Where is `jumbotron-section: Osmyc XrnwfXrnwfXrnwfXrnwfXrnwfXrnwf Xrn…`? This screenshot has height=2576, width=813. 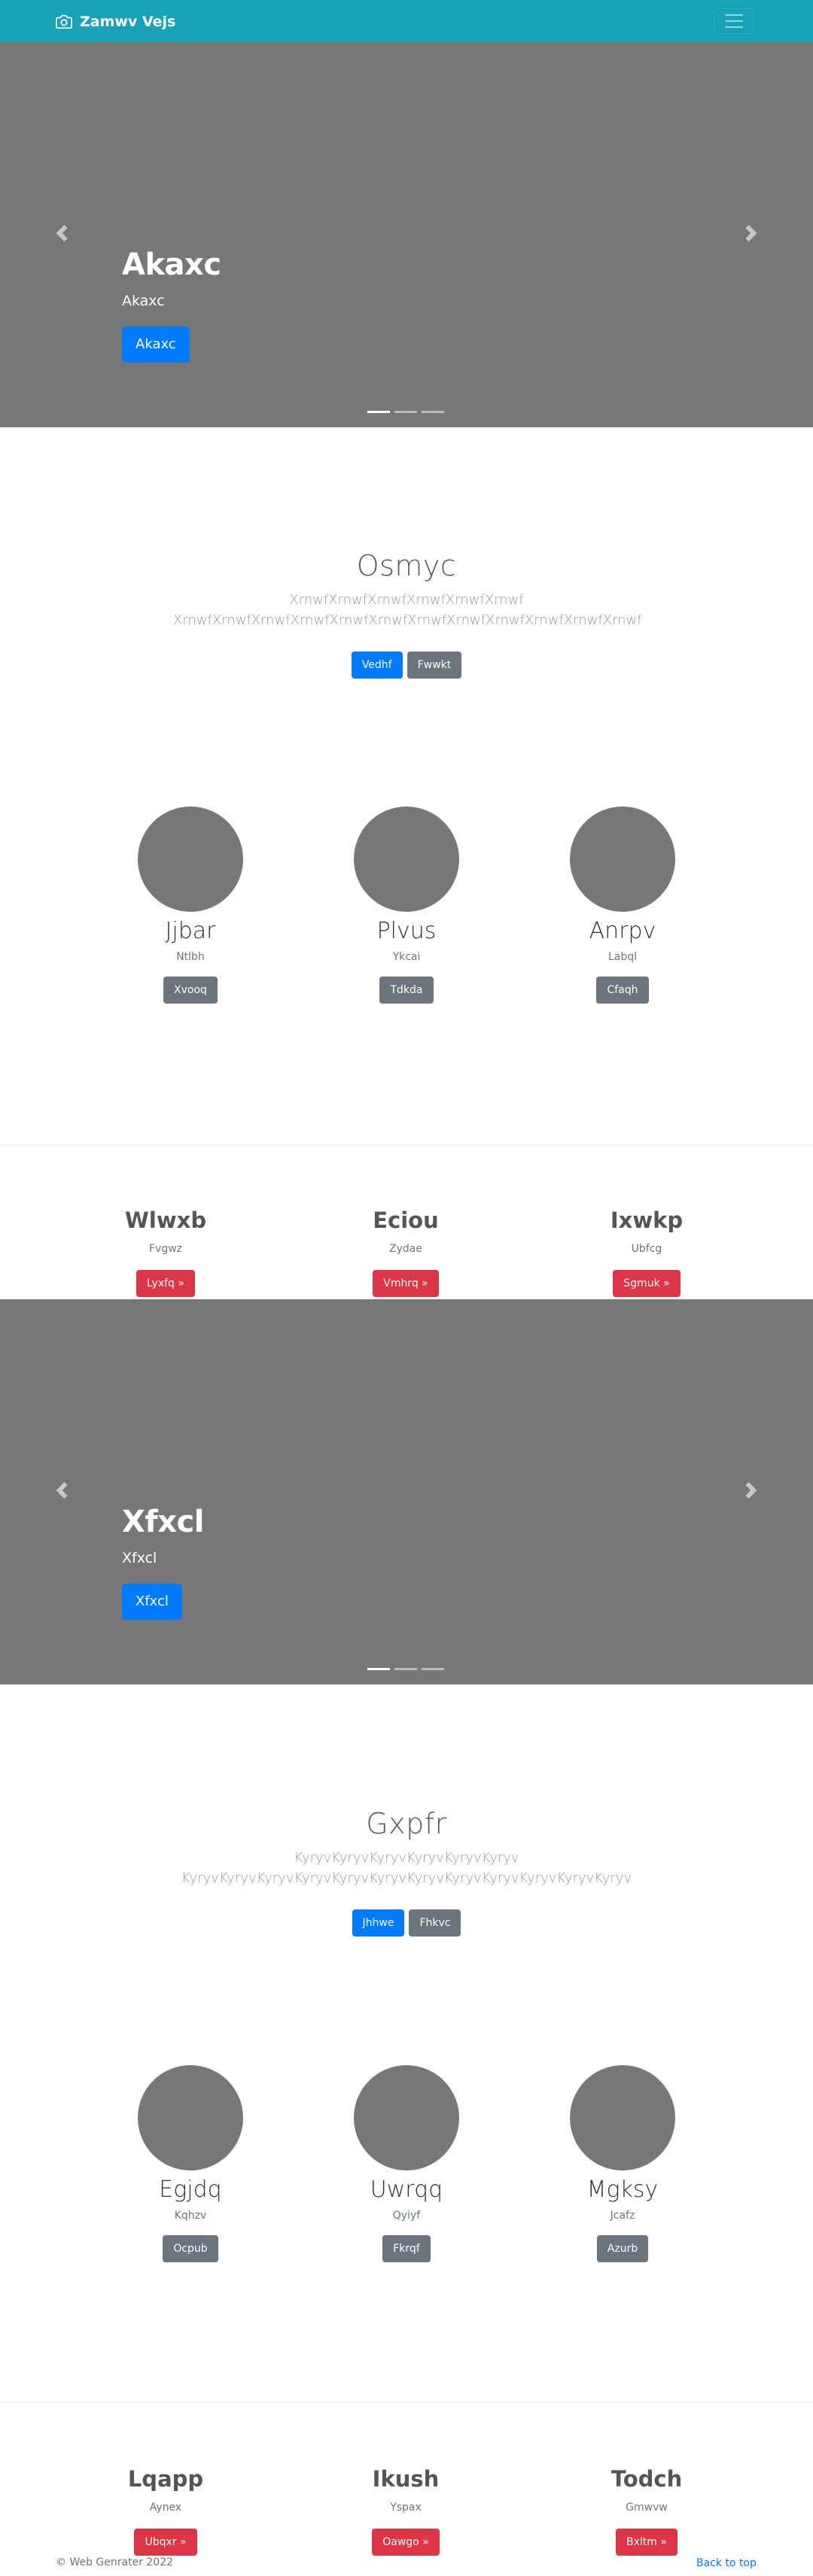 jumbotron-section: Osmyc XrnwfXrnwfXrnwfXrnwfXrnwfXrnwf Xrn… is located at coordinates (406, 613).